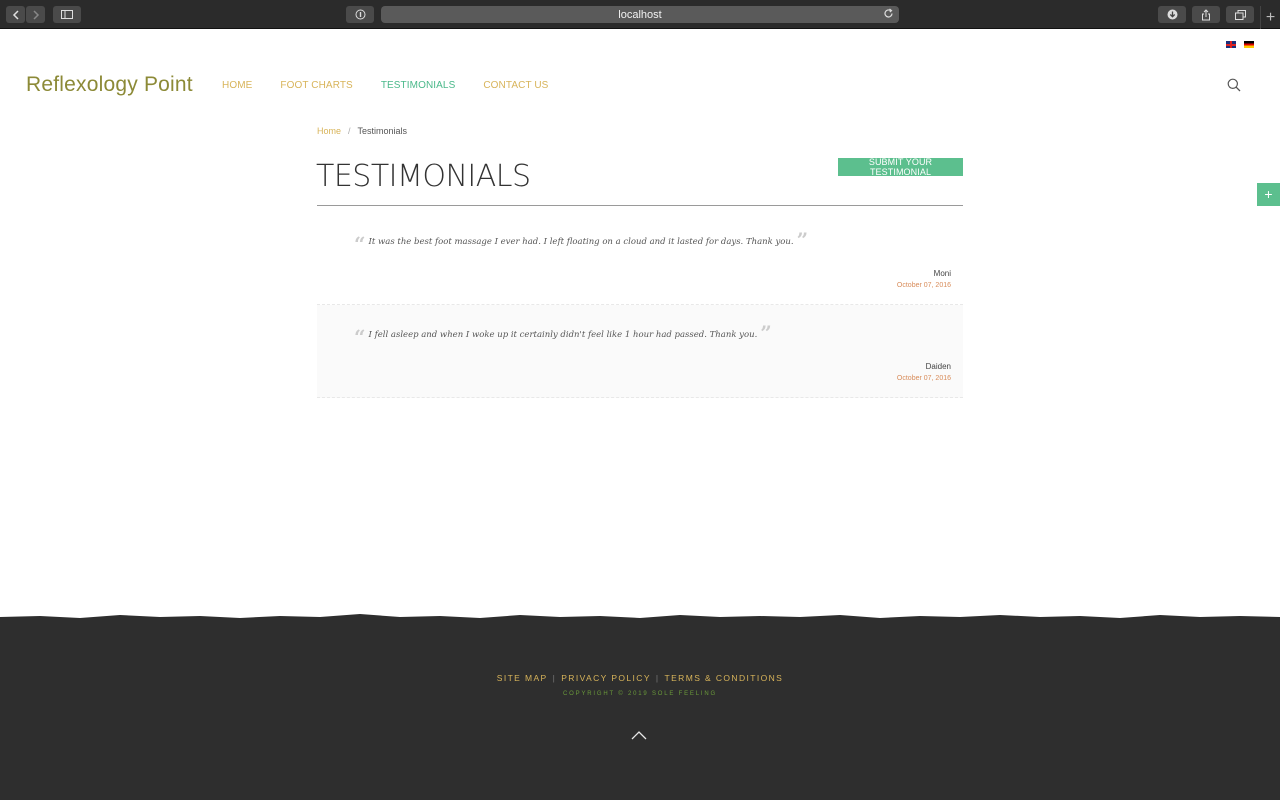 This screenshot has width=1280, height=800. What do you see at coordinates (938, 366) in the screenshot?
I see `testimonial-author: Daiden` at bounding box center [938, 366].